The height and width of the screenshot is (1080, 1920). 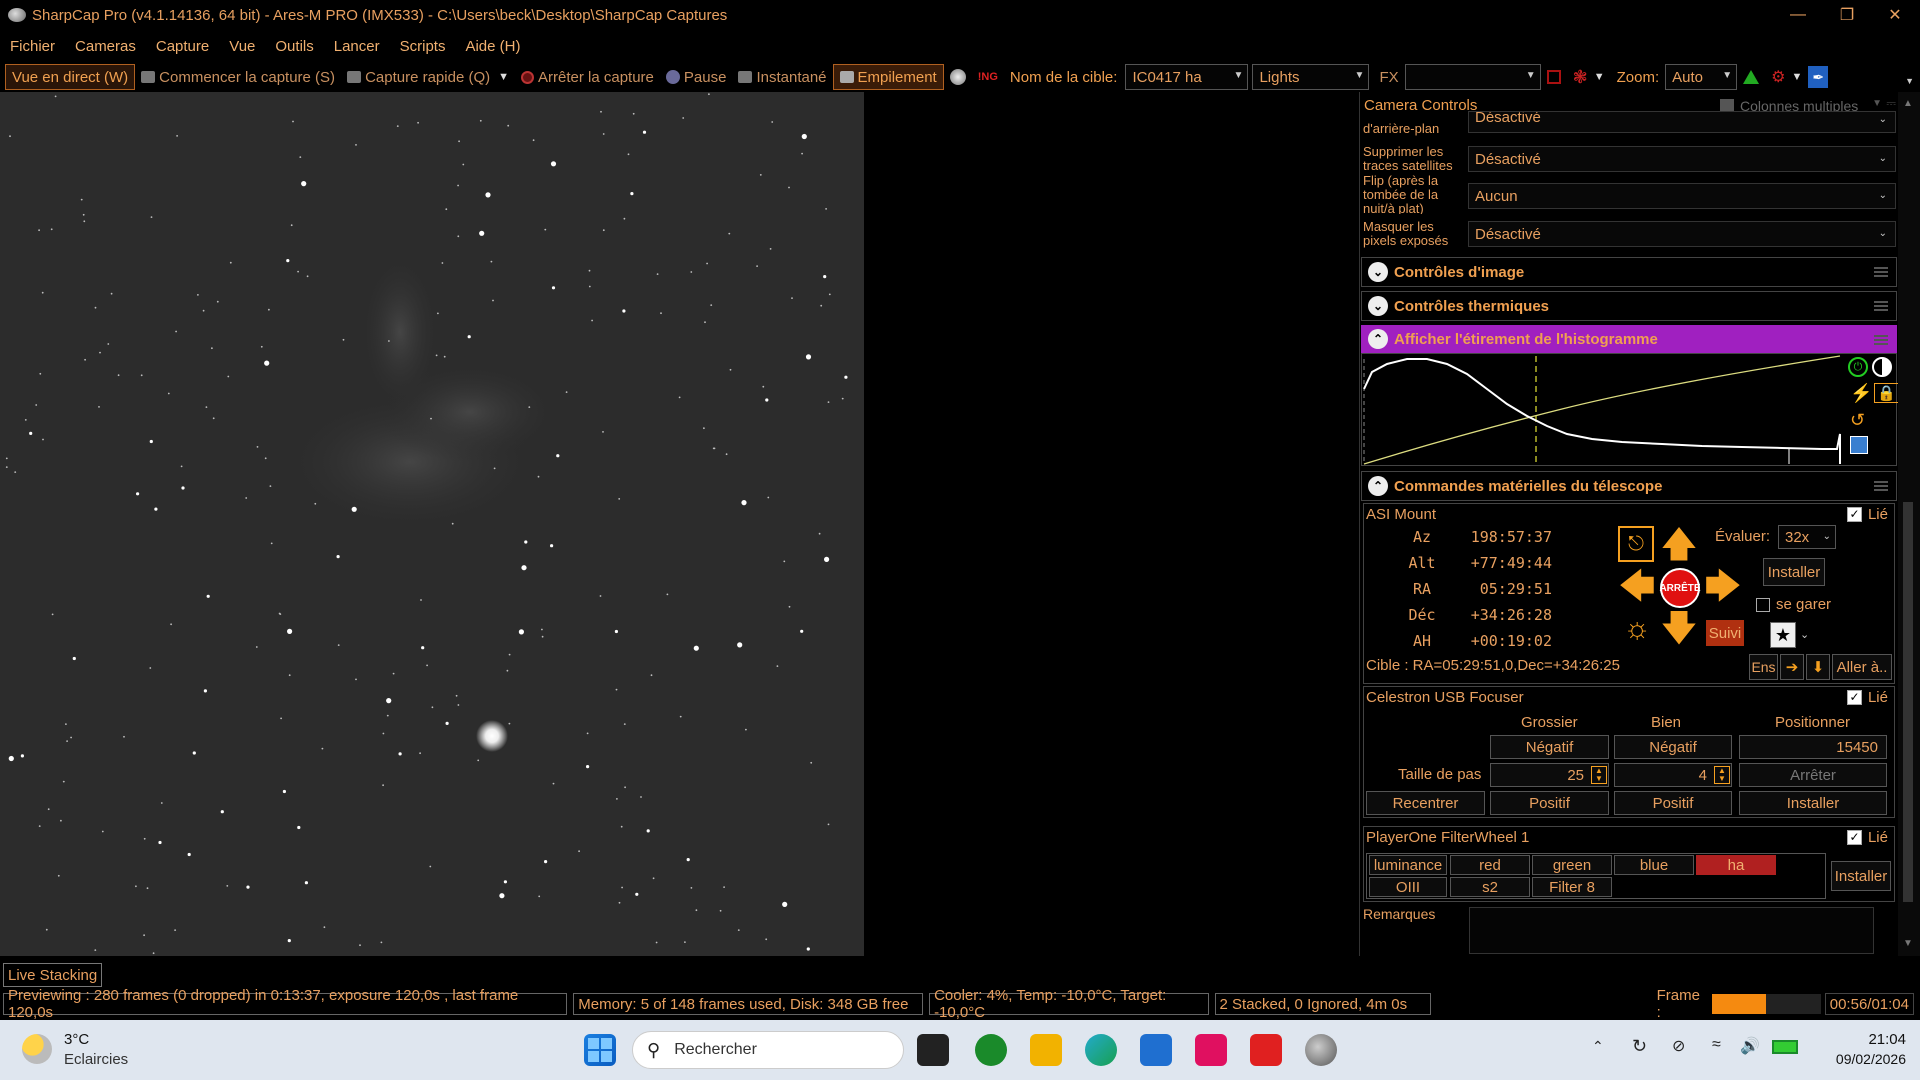 What do you see at coordinates (1682, 196) in the screenshot?
I see `flip-dropdown: Aucun ⌄` at bounding box center [1682, 196].